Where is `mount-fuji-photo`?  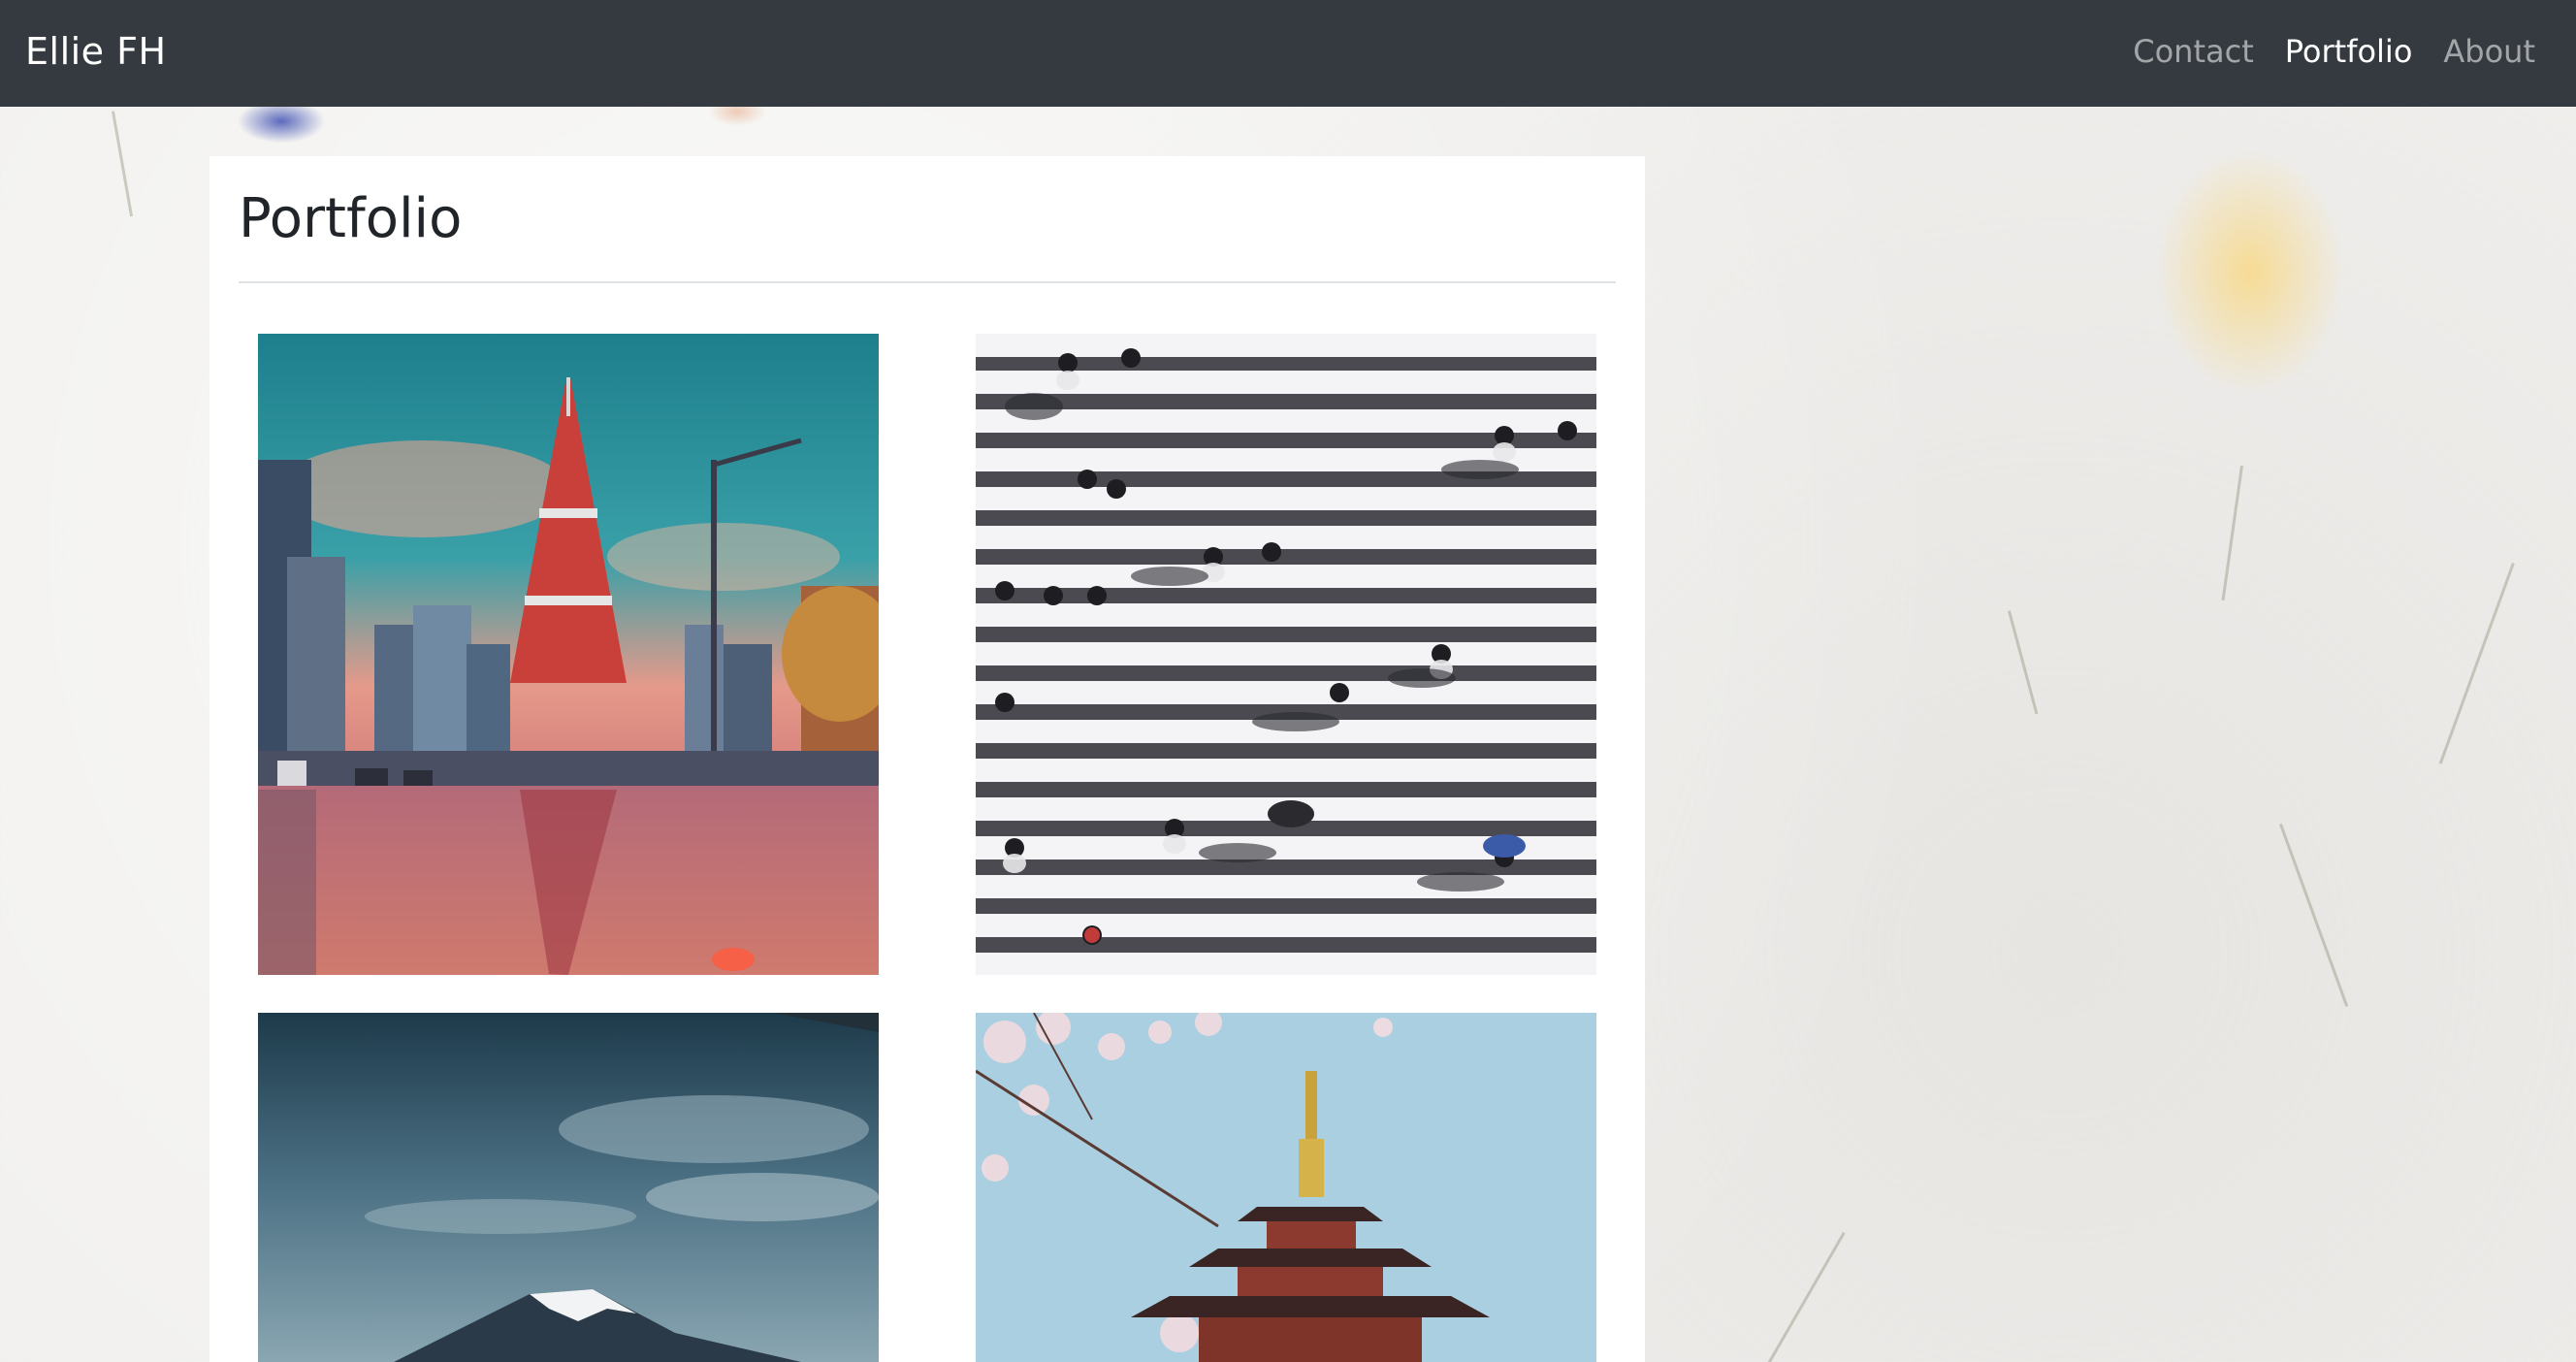
mount-fuji-photo is located at coordinates (568, 1187).